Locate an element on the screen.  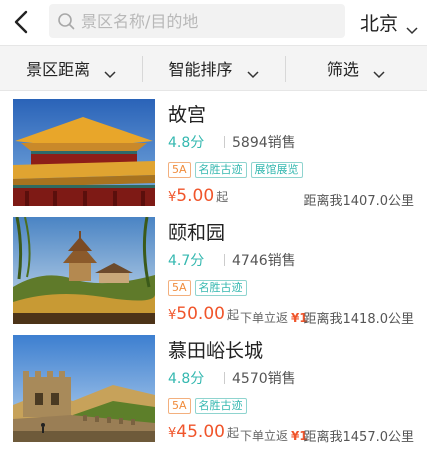
price: ¥ 5.00 起 is located at coordinates (198, 196).